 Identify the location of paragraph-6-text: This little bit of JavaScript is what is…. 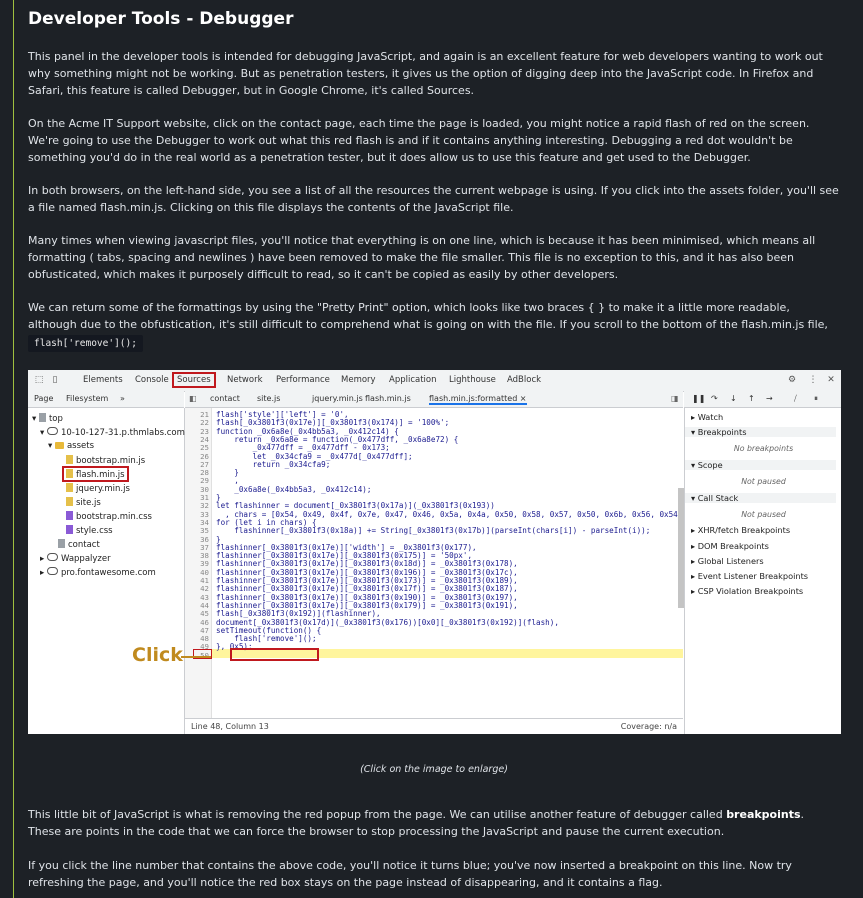
(377, 814).